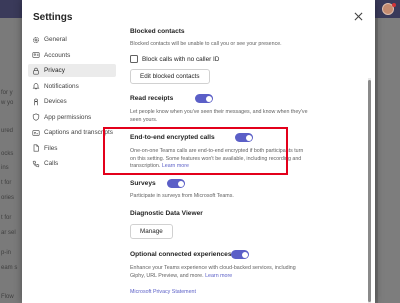  What do you see at coordinates (176, 183) in the screenshot?
I see `surveys-toggle` at bounding box center [176, 183].